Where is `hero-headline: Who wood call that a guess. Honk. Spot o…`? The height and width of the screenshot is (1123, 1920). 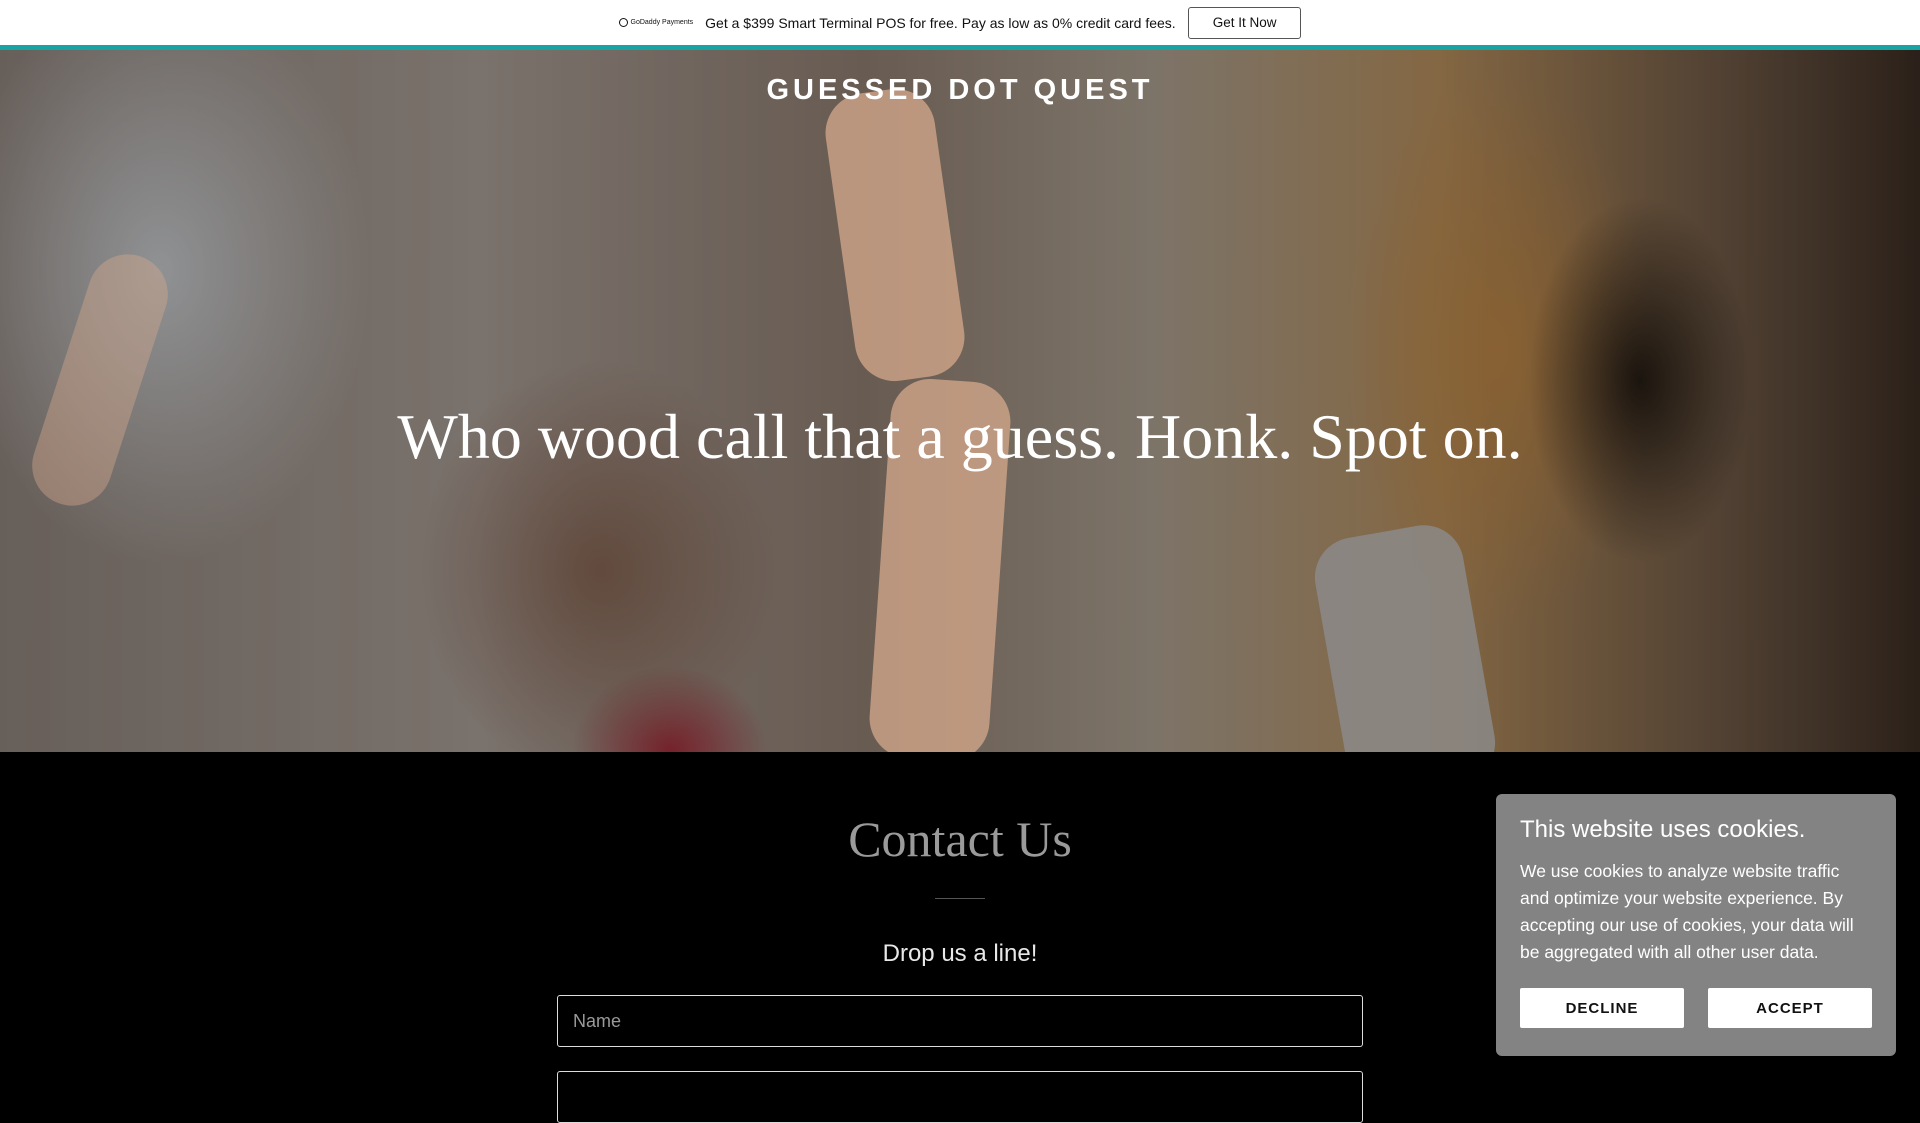 hero-headline: Who wood call that a guess. Honk. Spot o… is located at coordinates (960, 436).